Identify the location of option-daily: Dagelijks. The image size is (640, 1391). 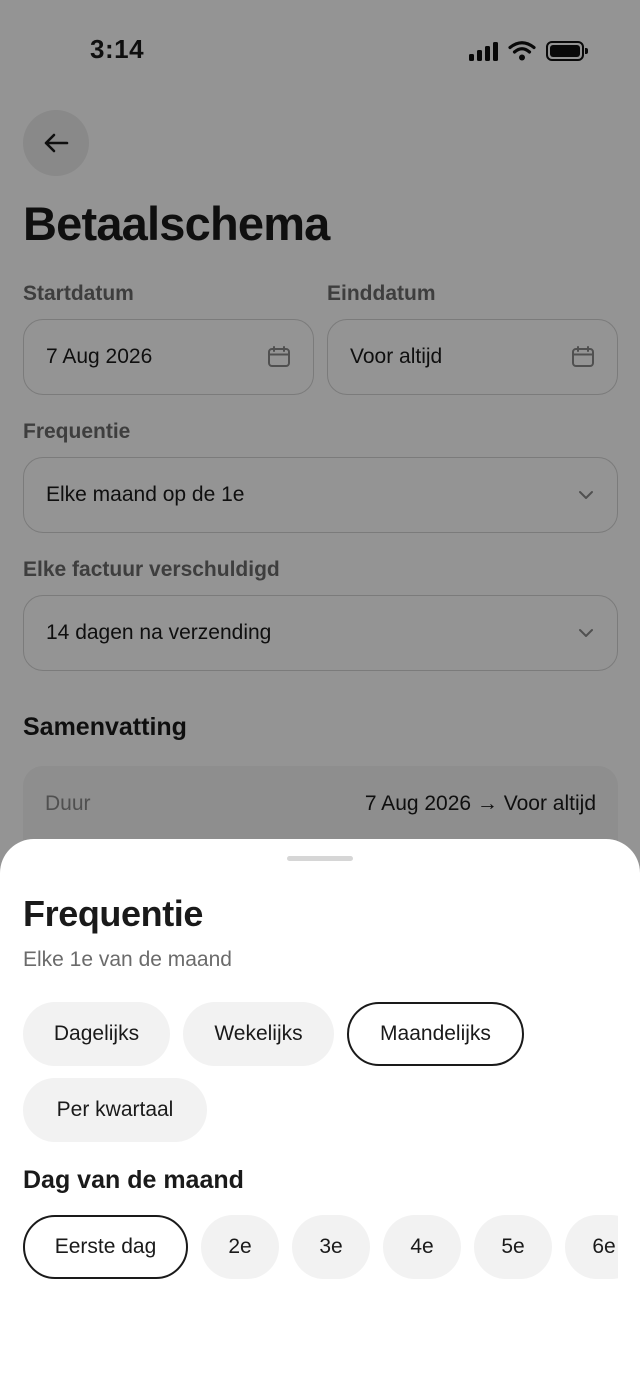
(96, 1034).